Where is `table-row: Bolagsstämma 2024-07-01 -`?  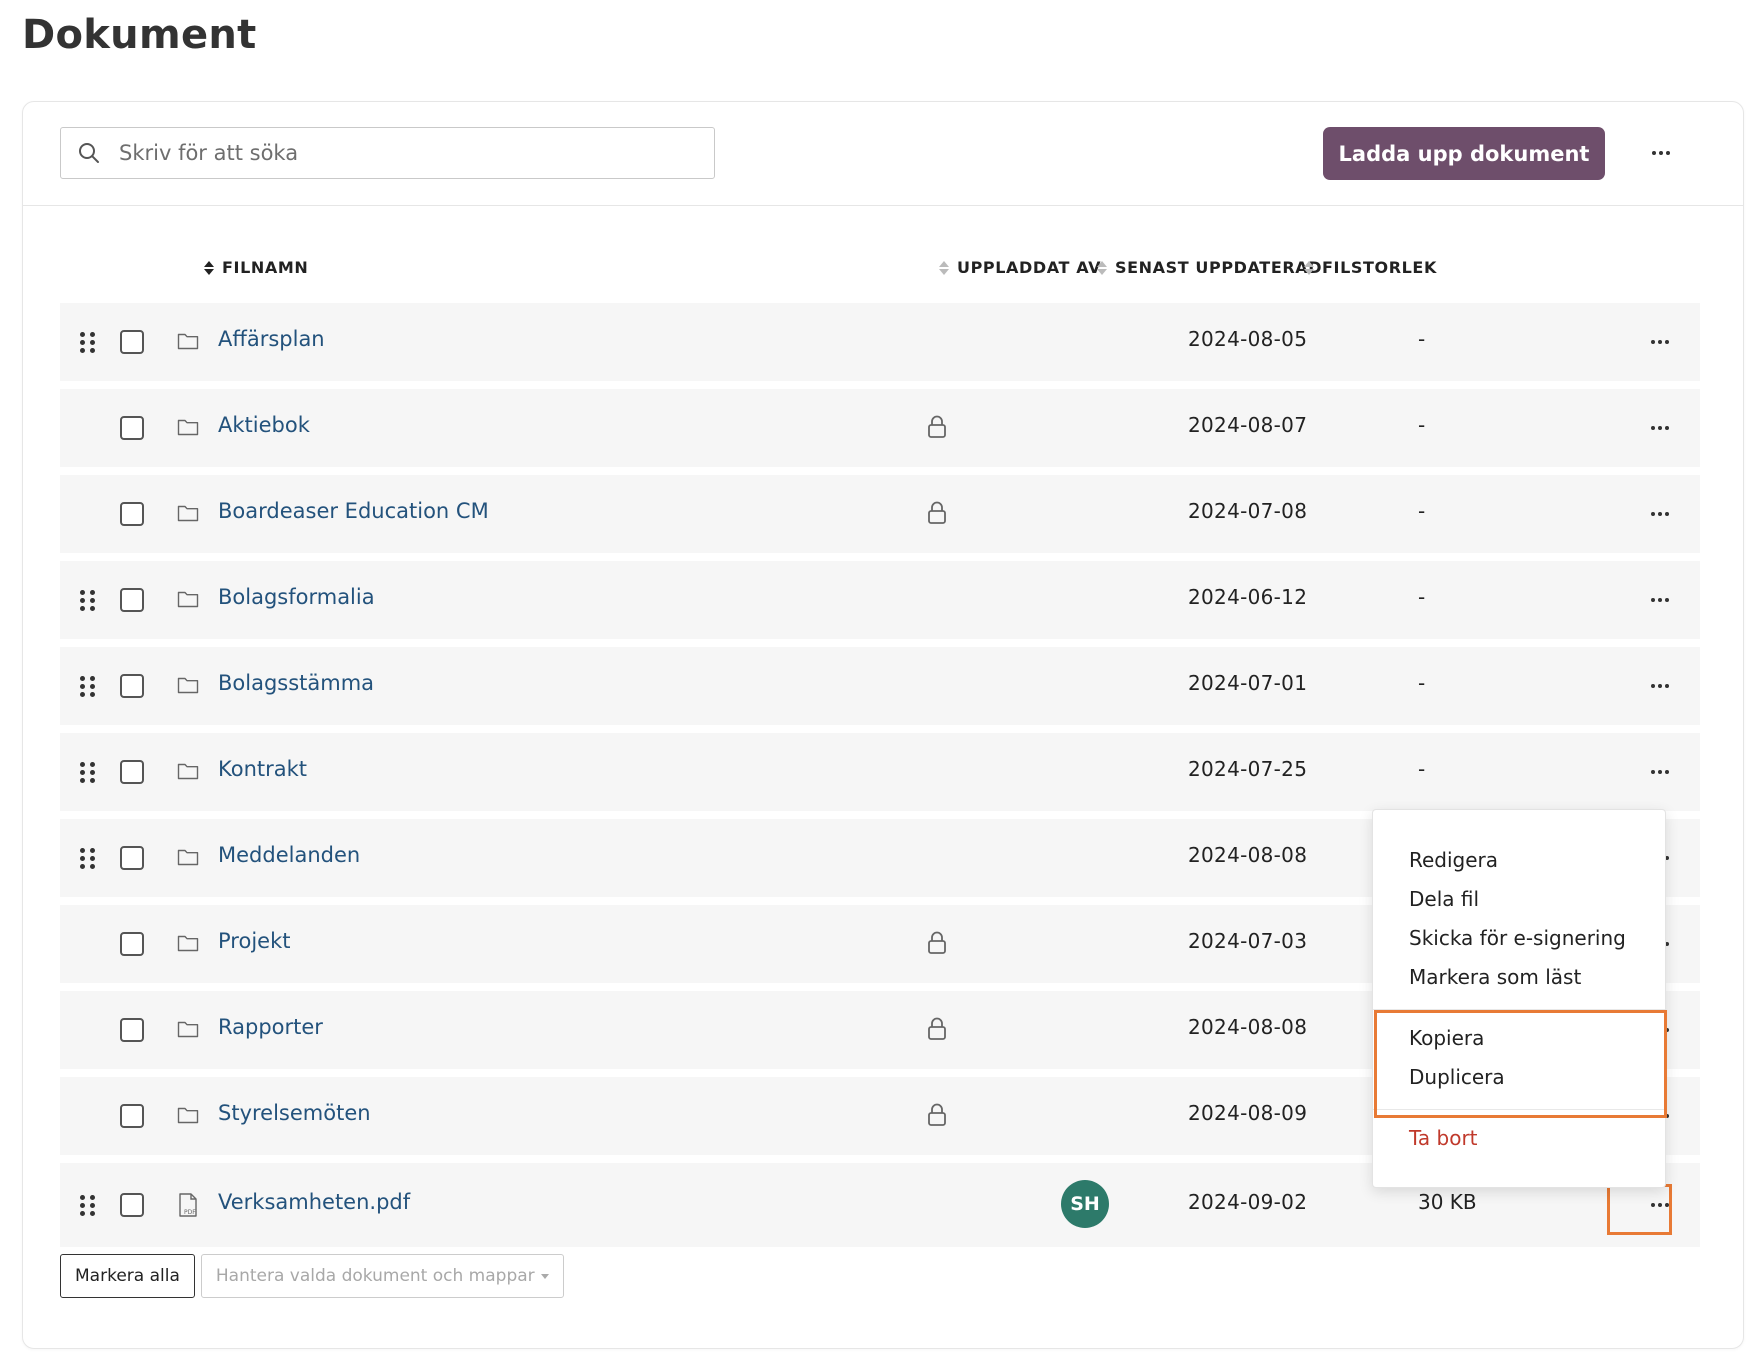 table-row: Bolagsstämma 2024-07-01 - is located at coordinates (880, 686).